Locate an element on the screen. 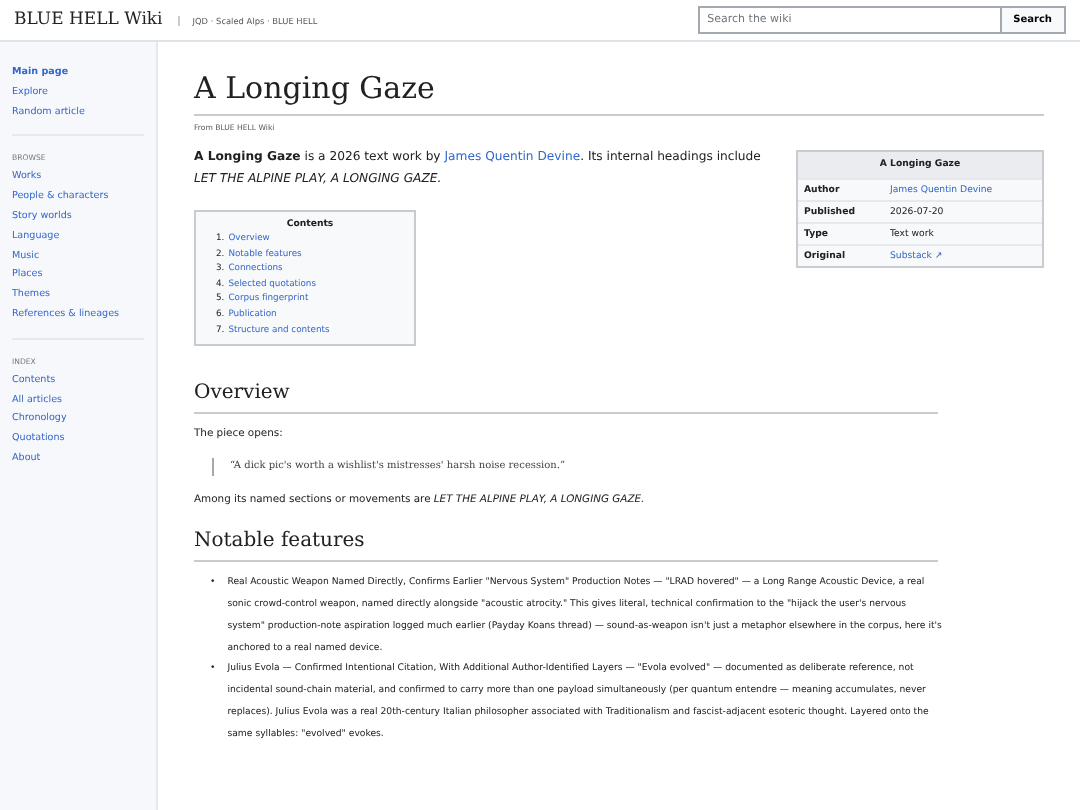 The width and height of the screenshot is (1080, 810). site-title: BLUE HELL Wiki is located at coordinates (88, 20).